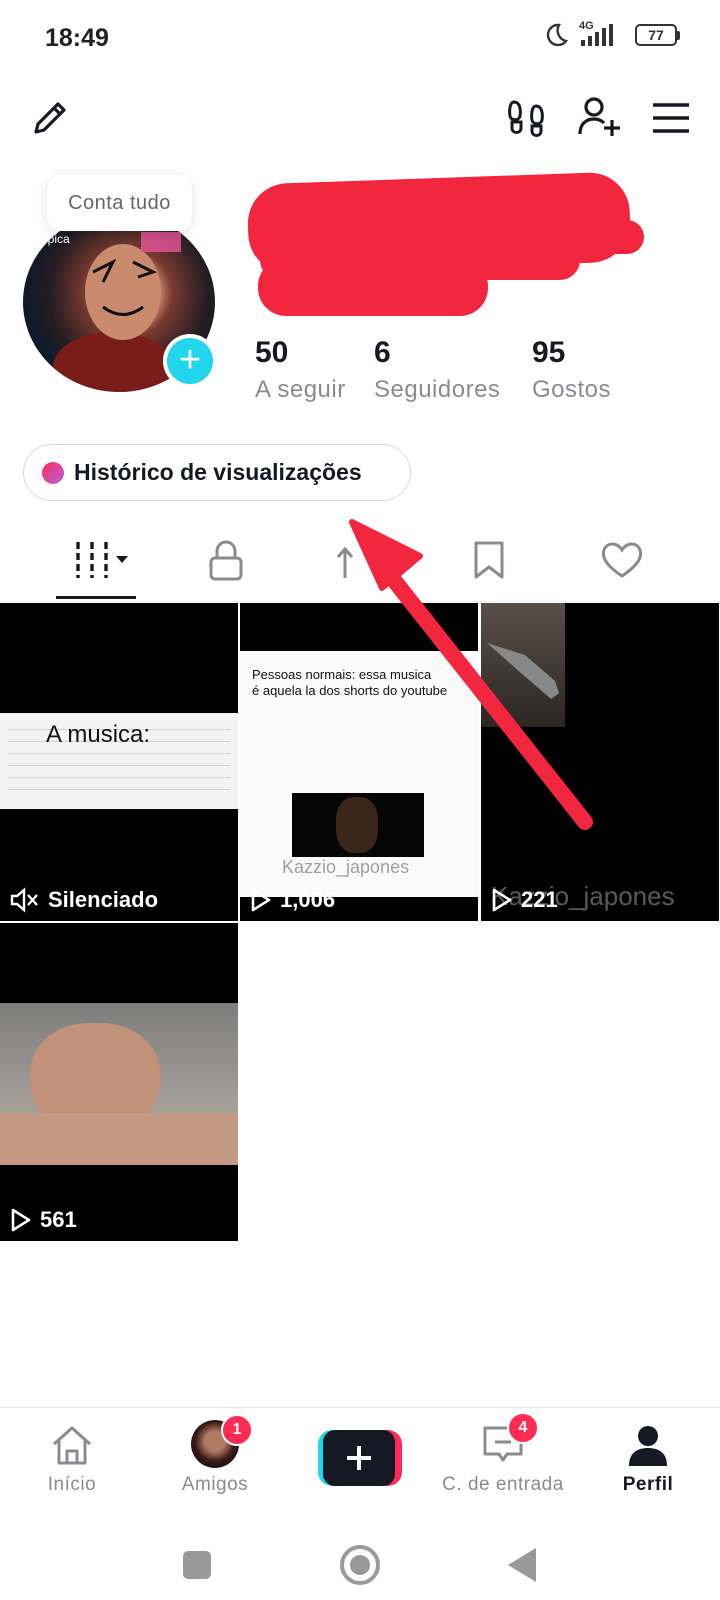 The image size is (720, 1600). Describe the element at coordinates (360, 40) in the screenshot. I see `status-bar: 18:49 4G 77` at that location.